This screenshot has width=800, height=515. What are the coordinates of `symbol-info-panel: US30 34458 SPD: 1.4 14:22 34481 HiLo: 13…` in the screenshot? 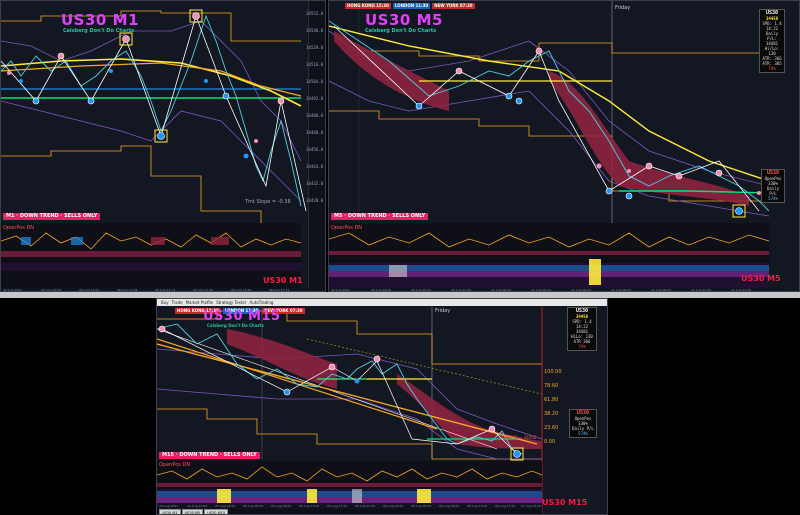 It's located at (582, 329).